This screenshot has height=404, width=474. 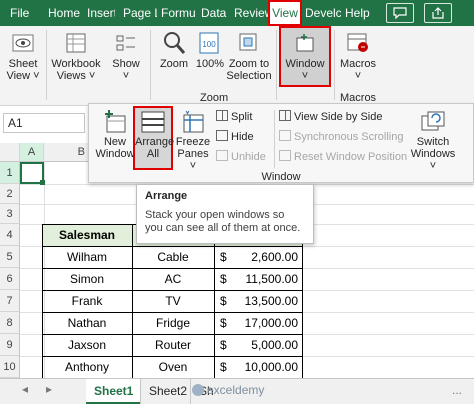 I want to click on name-box: A1, so click(x=44, y=123).